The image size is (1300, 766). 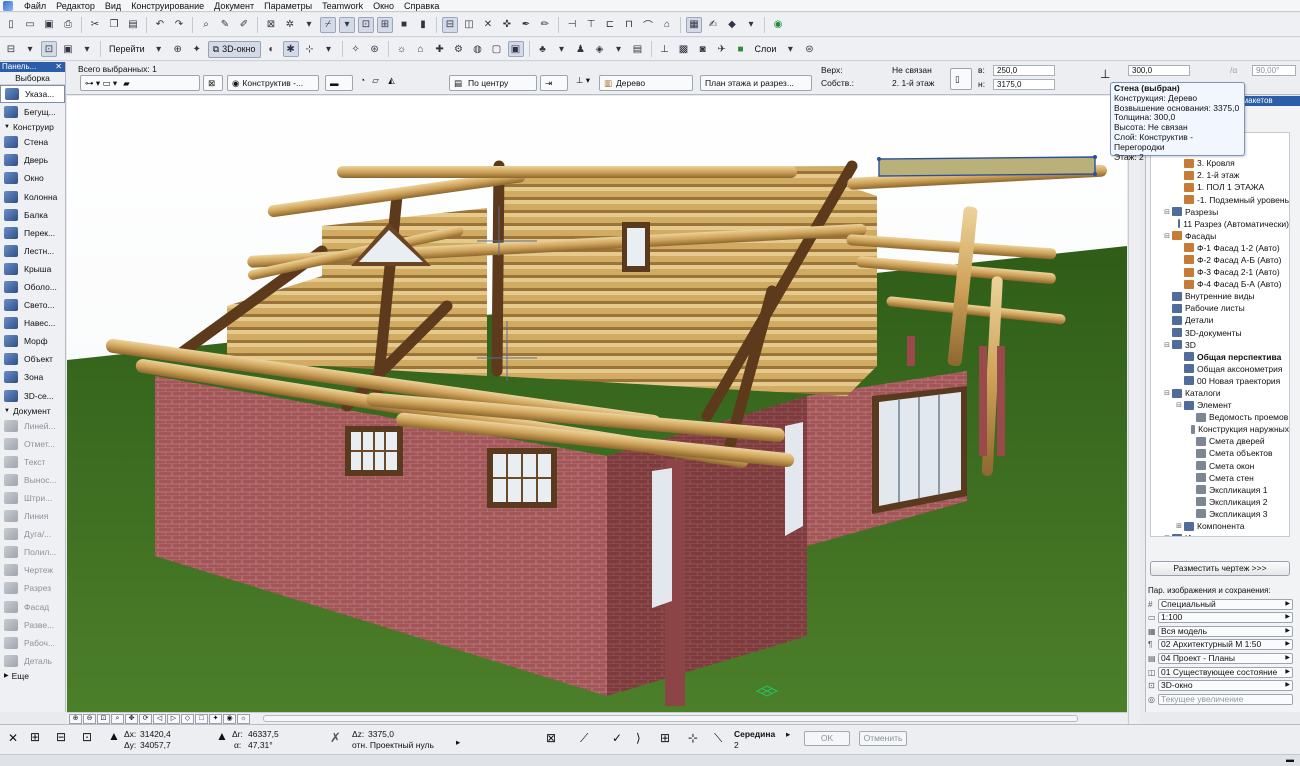 I want to click on tree-item: Ф-2 Фасад А-Б (Авто), so click(x=1220, y=260).